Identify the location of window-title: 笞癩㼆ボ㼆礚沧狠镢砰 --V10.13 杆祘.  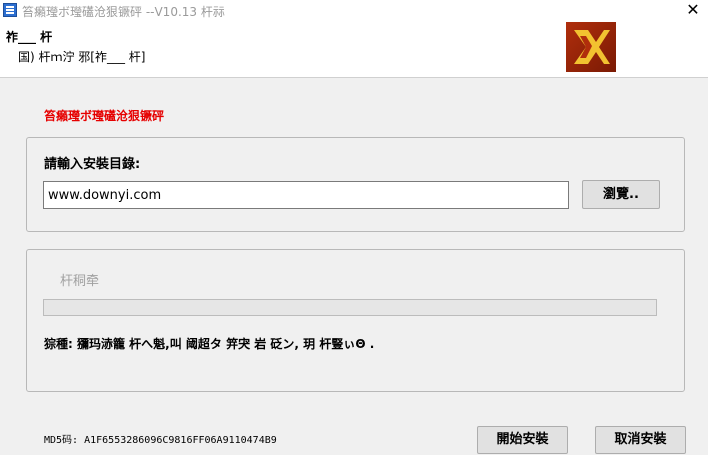
(123, 12).